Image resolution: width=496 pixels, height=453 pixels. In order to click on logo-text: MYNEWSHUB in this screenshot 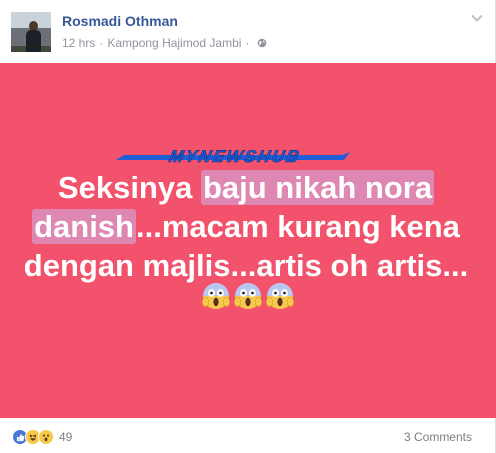, I will do `click(235, 156)`.